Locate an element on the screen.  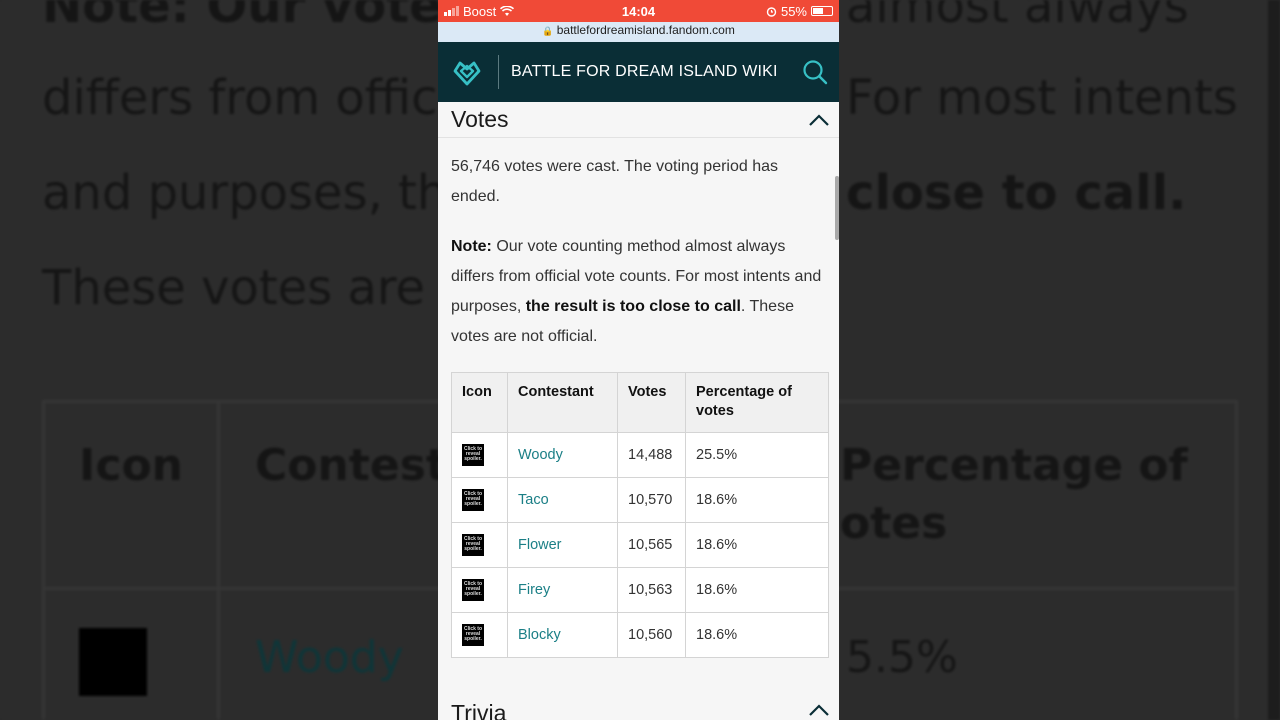
contestant-link: Woody is located at coordinates (562, 455).